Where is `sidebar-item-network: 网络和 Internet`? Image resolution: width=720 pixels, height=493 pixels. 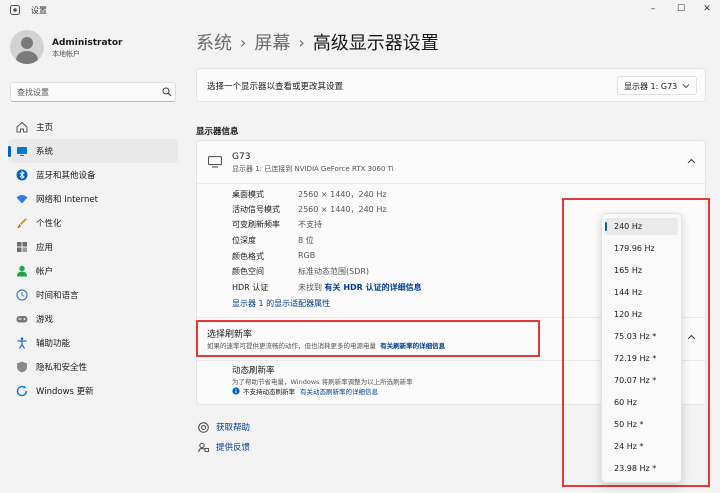
sidebar-item-network: 网络和 Internet is located at coordinates (93, 199).